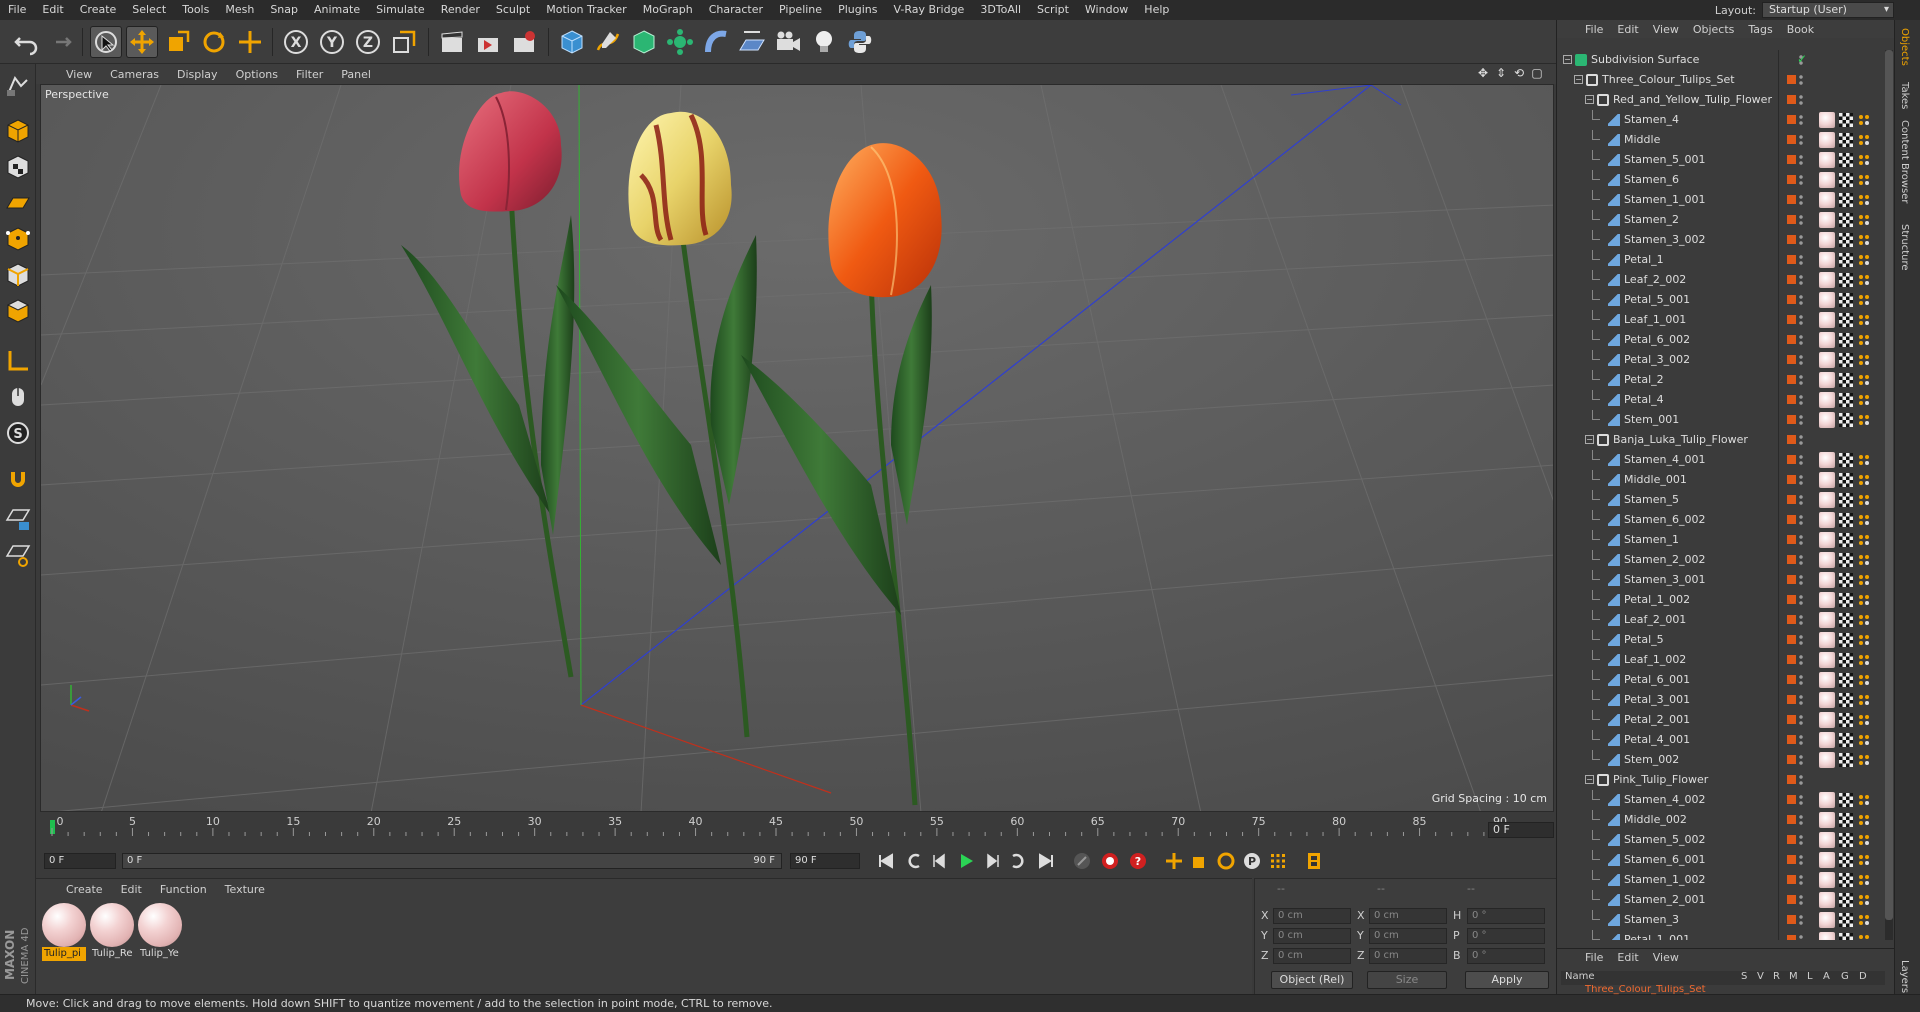  Describe the element at coordinates (1594, 957) in the screenshot. I see `layer-menu-file: File` at that location.